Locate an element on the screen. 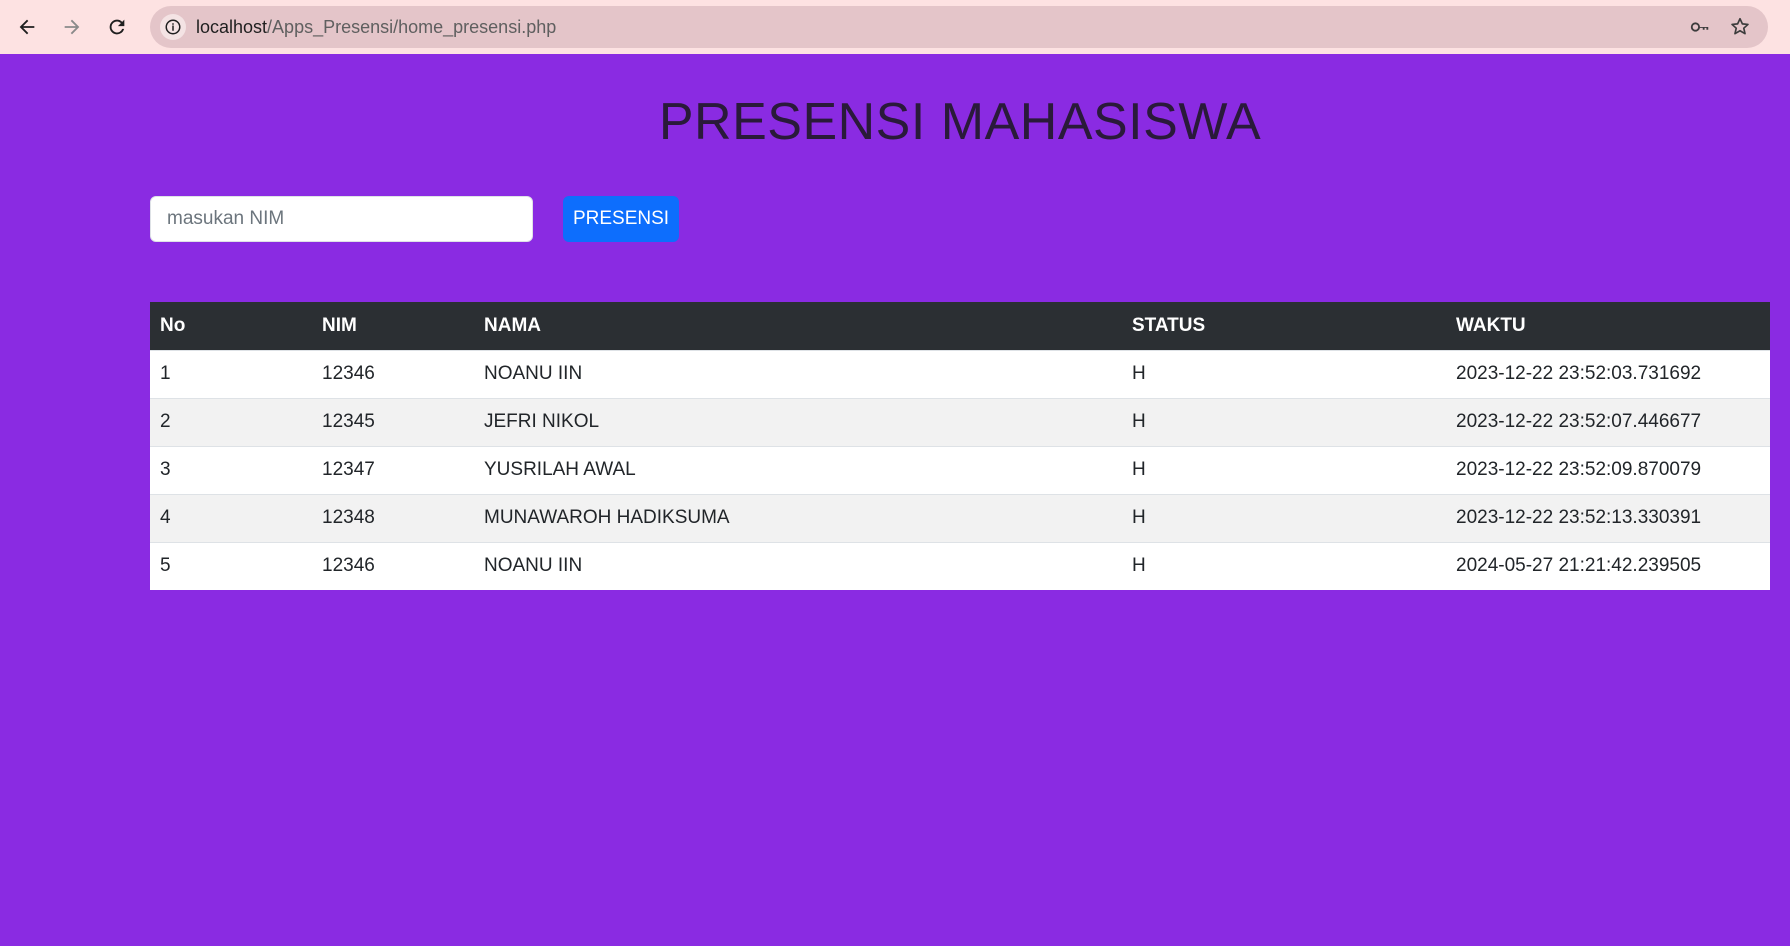  page-title: PRESENSI MAHASISWA is located at coordinates (960, 122).